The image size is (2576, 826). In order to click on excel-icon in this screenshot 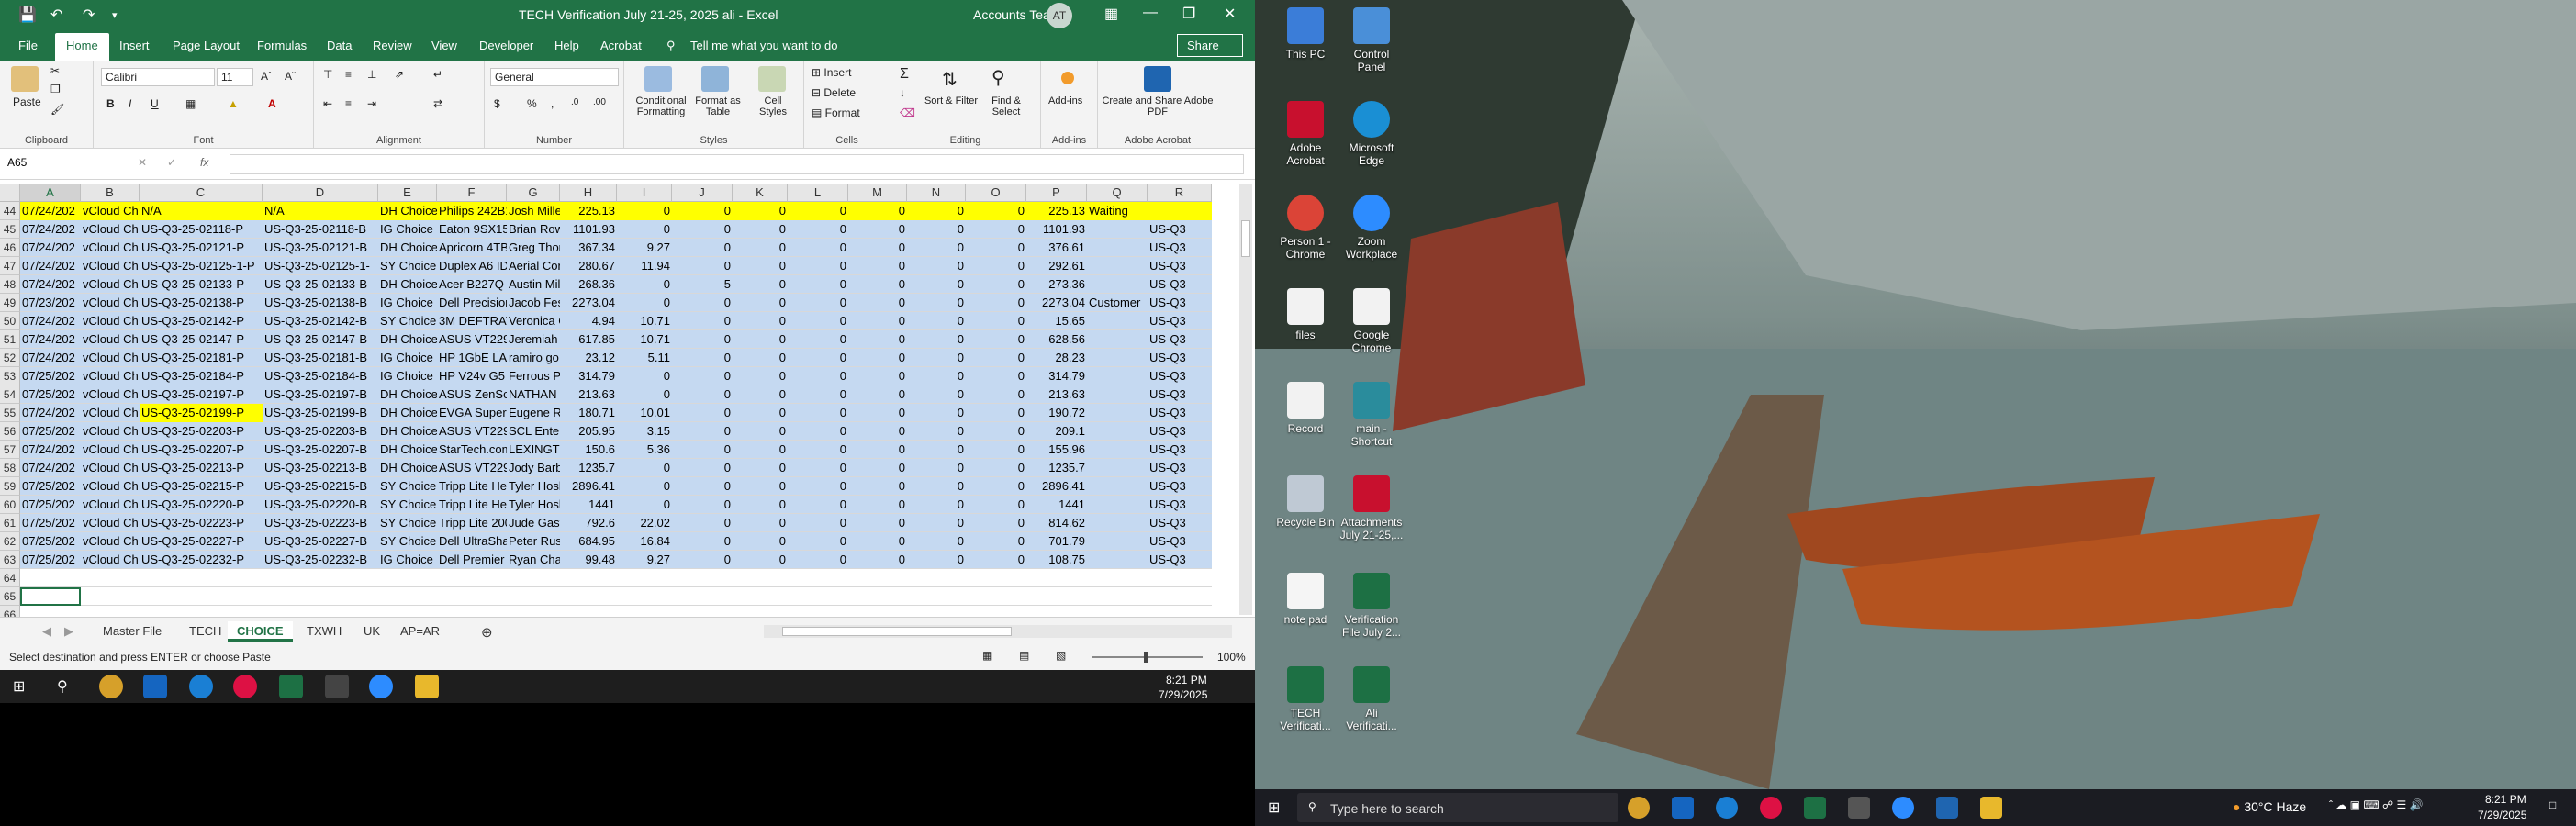, I will do `click(1815, 808)`.